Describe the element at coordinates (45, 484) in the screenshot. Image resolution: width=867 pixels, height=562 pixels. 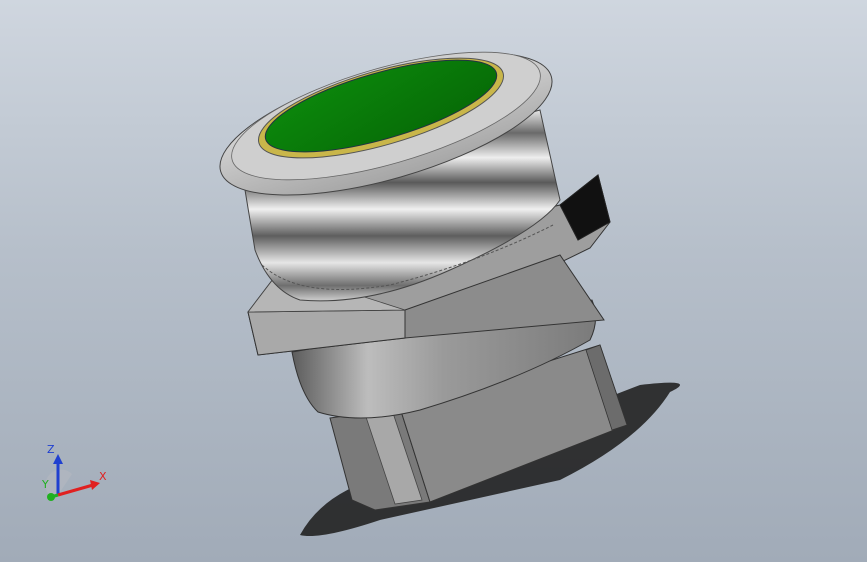
I see `triad-y-label: Y` at that location.